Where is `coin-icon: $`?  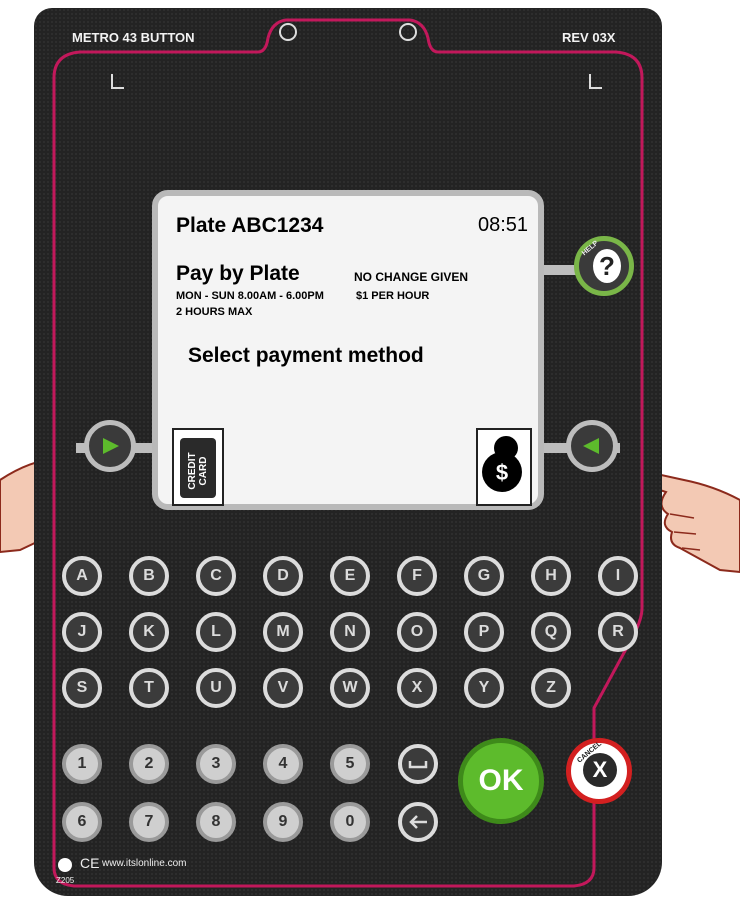 coin-icon: $ is located at coordinates (502, 464).